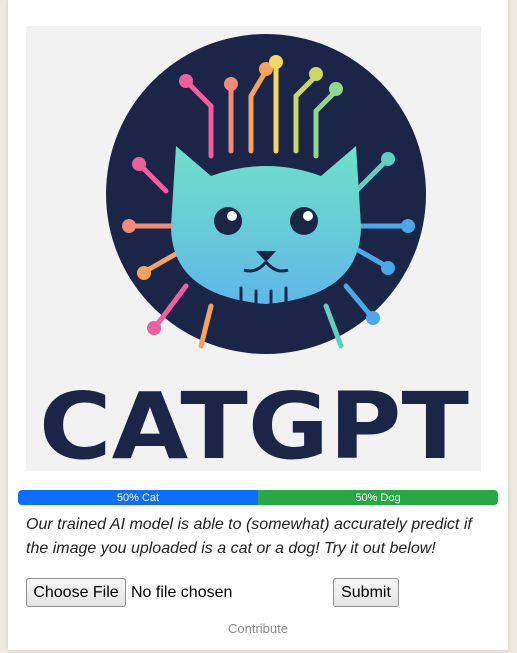 The height and width of the screenshot is (653, 517). I want to click on cat-probability-segment: 50% Cat, so click(138, 497).